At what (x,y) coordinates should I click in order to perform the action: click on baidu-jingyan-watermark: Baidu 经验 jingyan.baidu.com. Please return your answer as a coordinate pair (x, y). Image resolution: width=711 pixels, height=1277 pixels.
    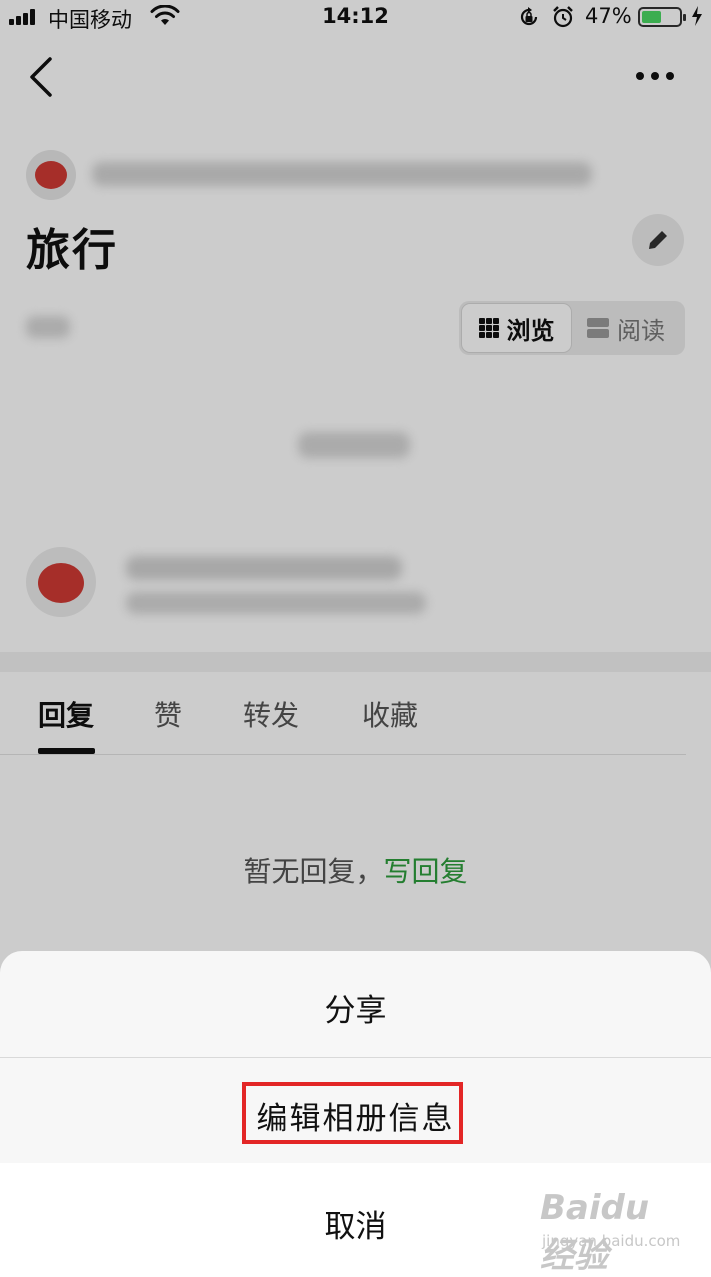
    Looking at the image, I should click on (615, 1232).